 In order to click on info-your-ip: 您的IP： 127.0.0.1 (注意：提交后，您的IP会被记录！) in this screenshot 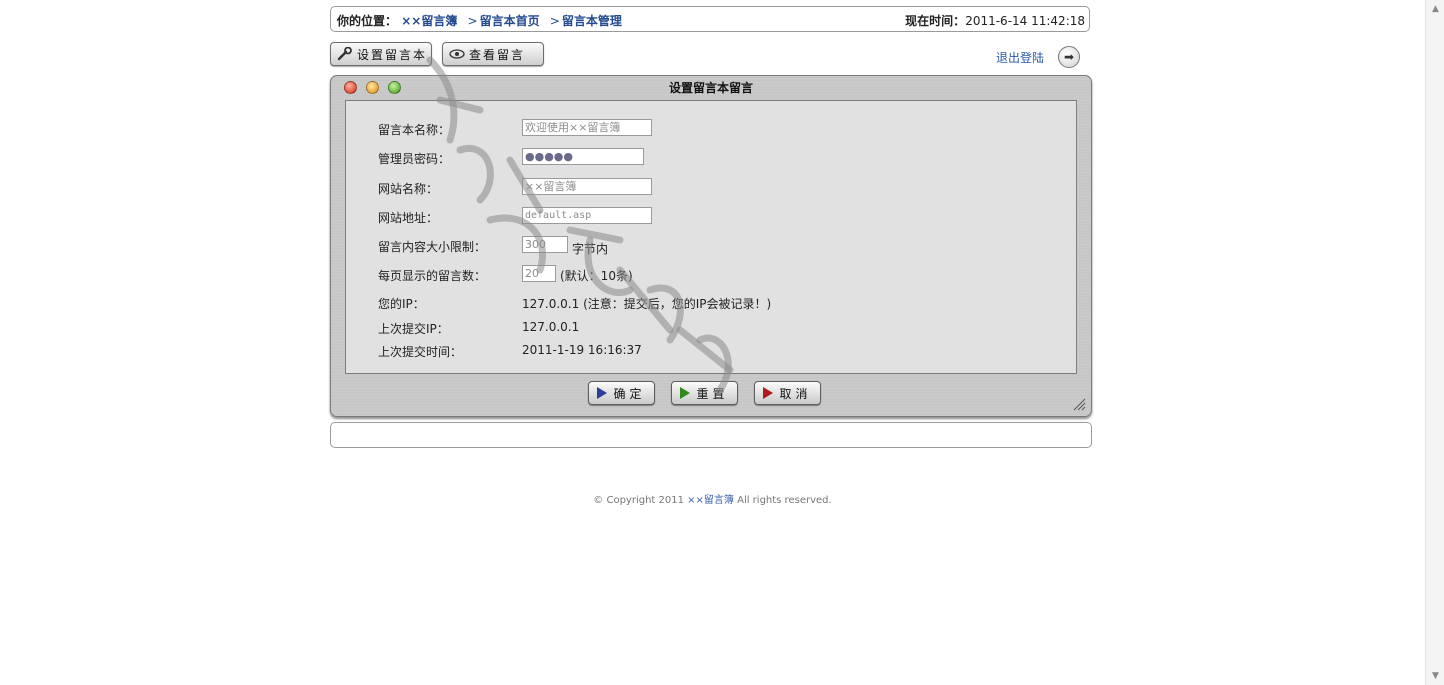, I will do `click(718, 303)`.